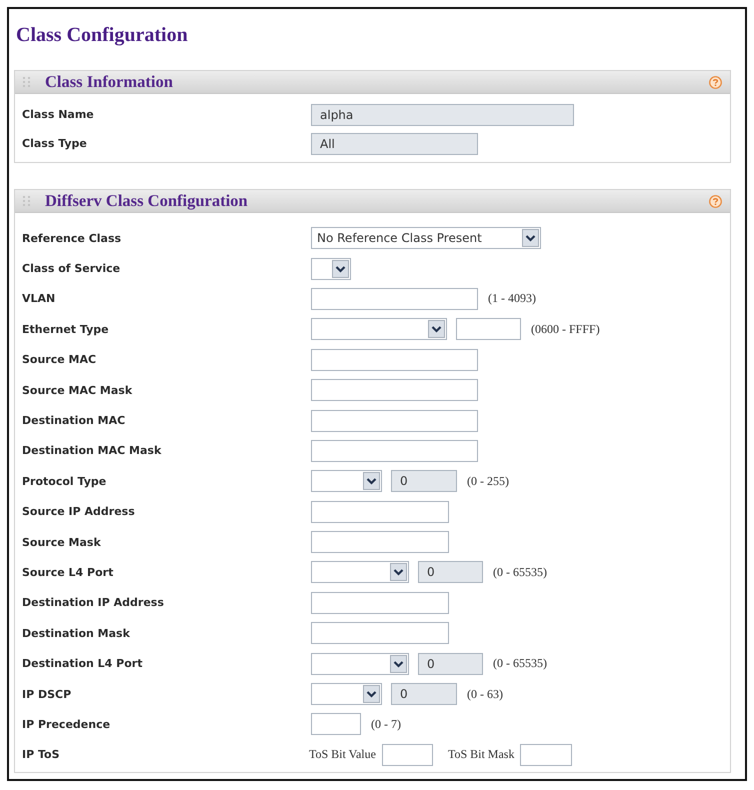 This screenshot has width=754, height=790. What do you see at coordinates (38, 299) in the screenshot?
I see `field-label: VLAN` at bounding box center [38, 299].